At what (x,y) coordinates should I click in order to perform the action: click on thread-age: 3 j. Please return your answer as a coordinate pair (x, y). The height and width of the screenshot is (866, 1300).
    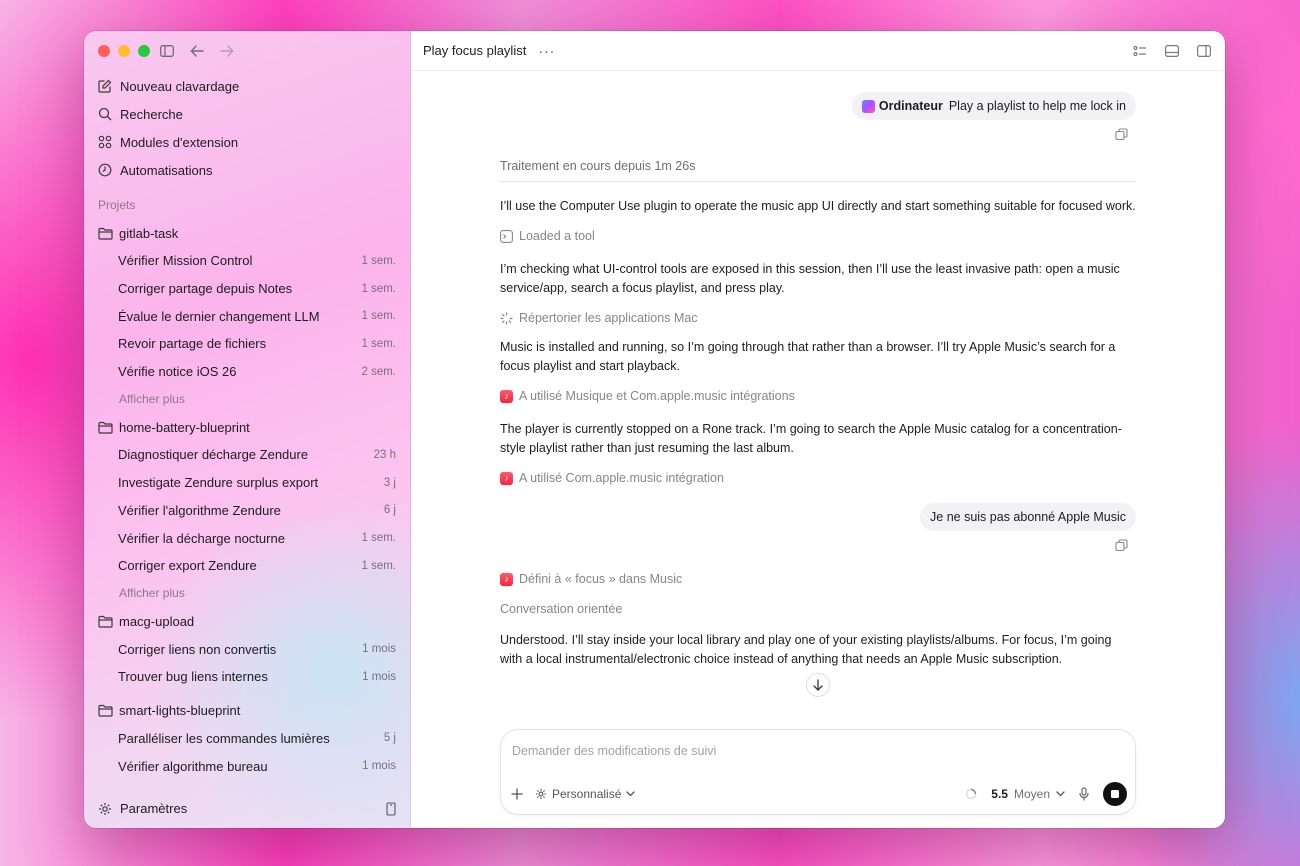
    Looking at the image, I should click on (389, 482).